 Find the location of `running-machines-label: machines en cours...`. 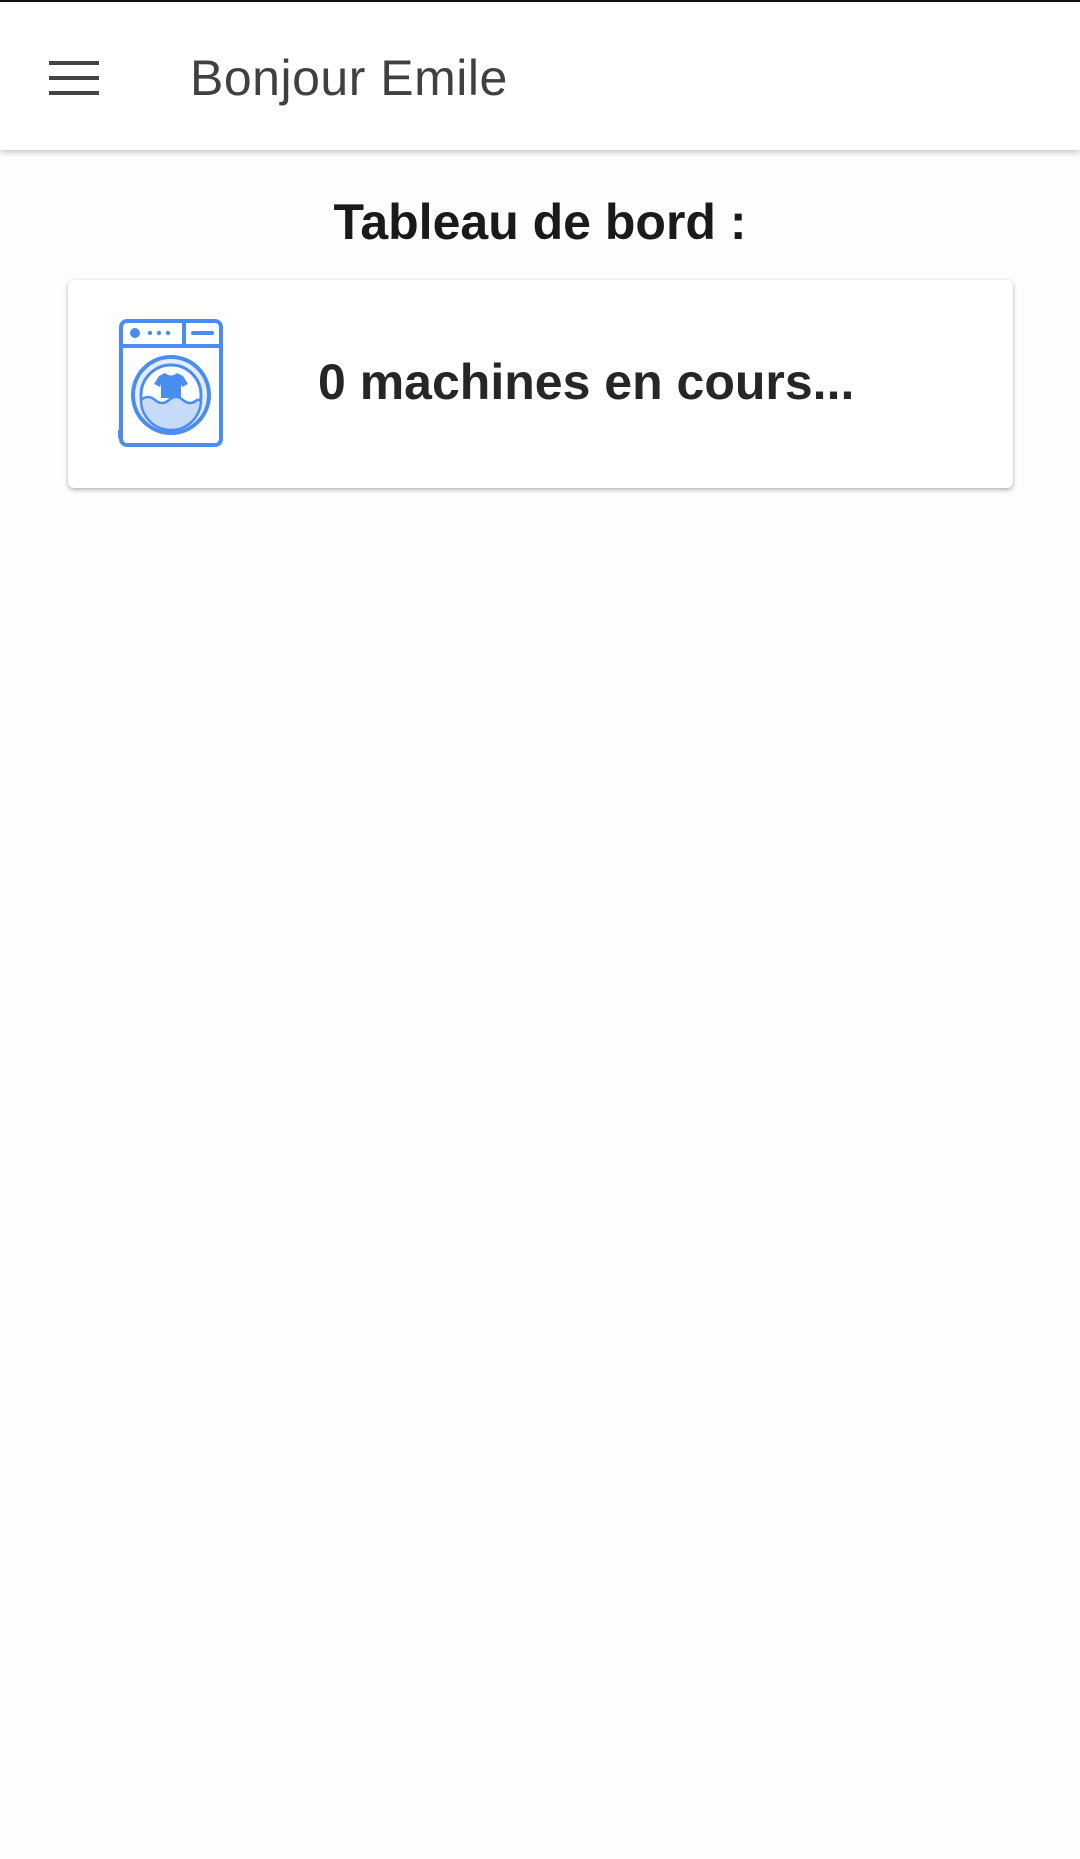

running-machines-label: machines en cours... is located at coordinates (607, 382).